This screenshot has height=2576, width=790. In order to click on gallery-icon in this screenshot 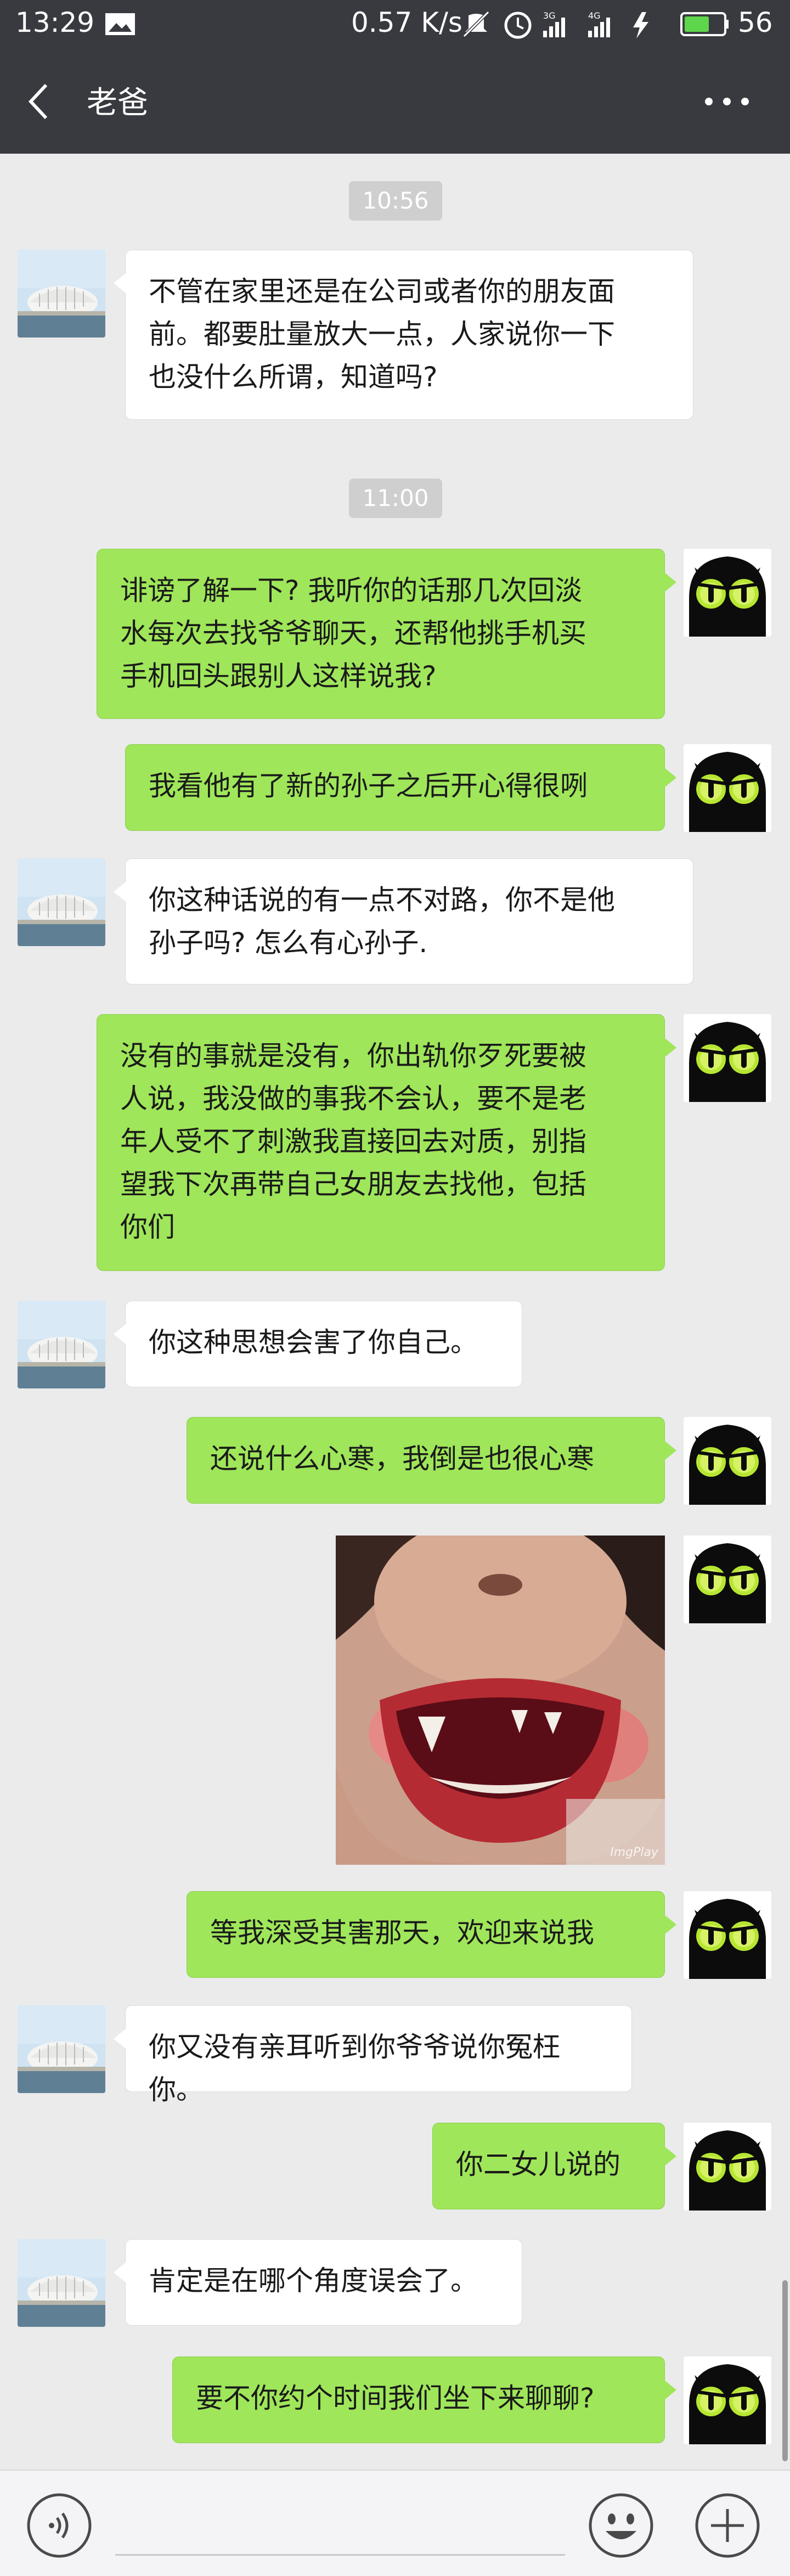, I will do `click(120, 24)`.